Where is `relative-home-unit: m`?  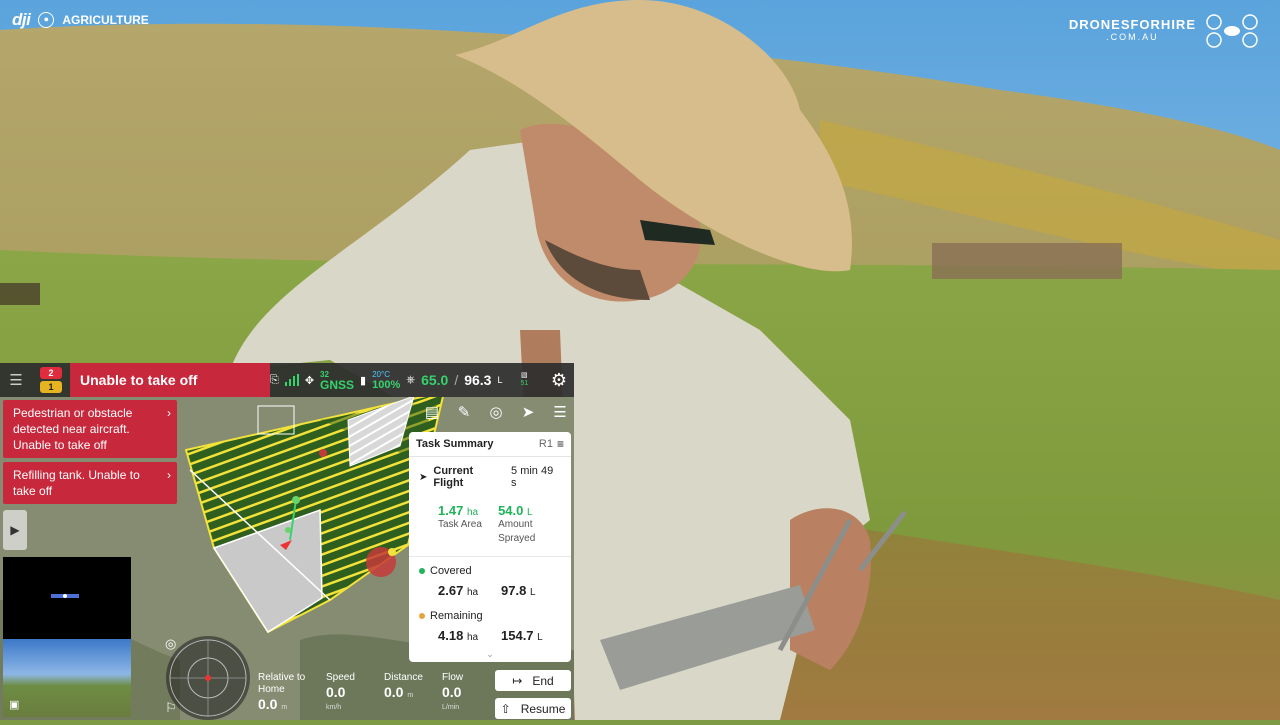 relative-home-unit: m is located at coordinates (284, 707).